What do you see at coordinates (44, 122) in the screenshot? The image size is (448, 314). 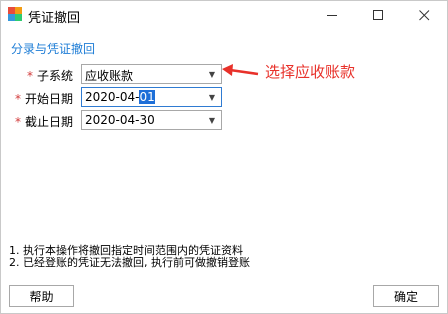 I see `end-date-label: * 截止日期` at bounding box center [44, 122].